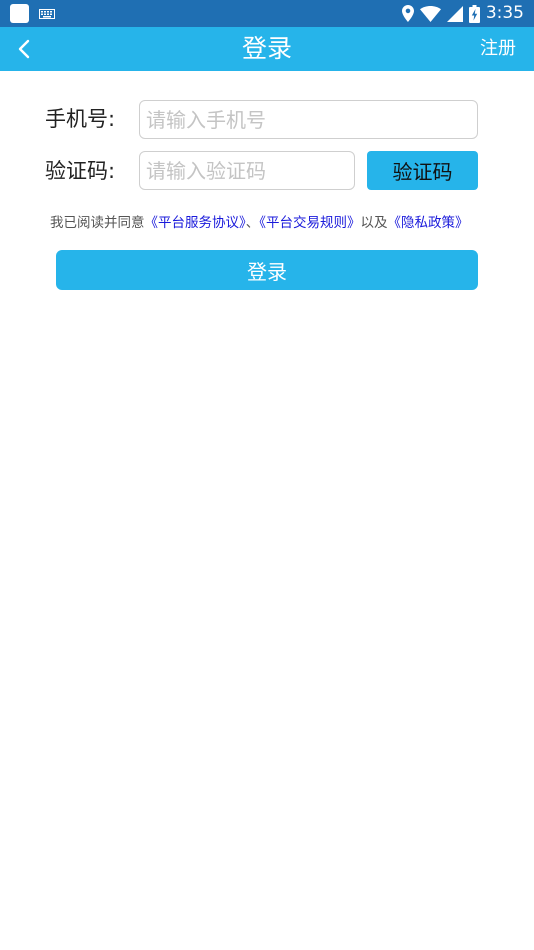  Describe the element at coordinates (422, 170) in the screenshot. I see `get-code-button: 验证码` at that location.